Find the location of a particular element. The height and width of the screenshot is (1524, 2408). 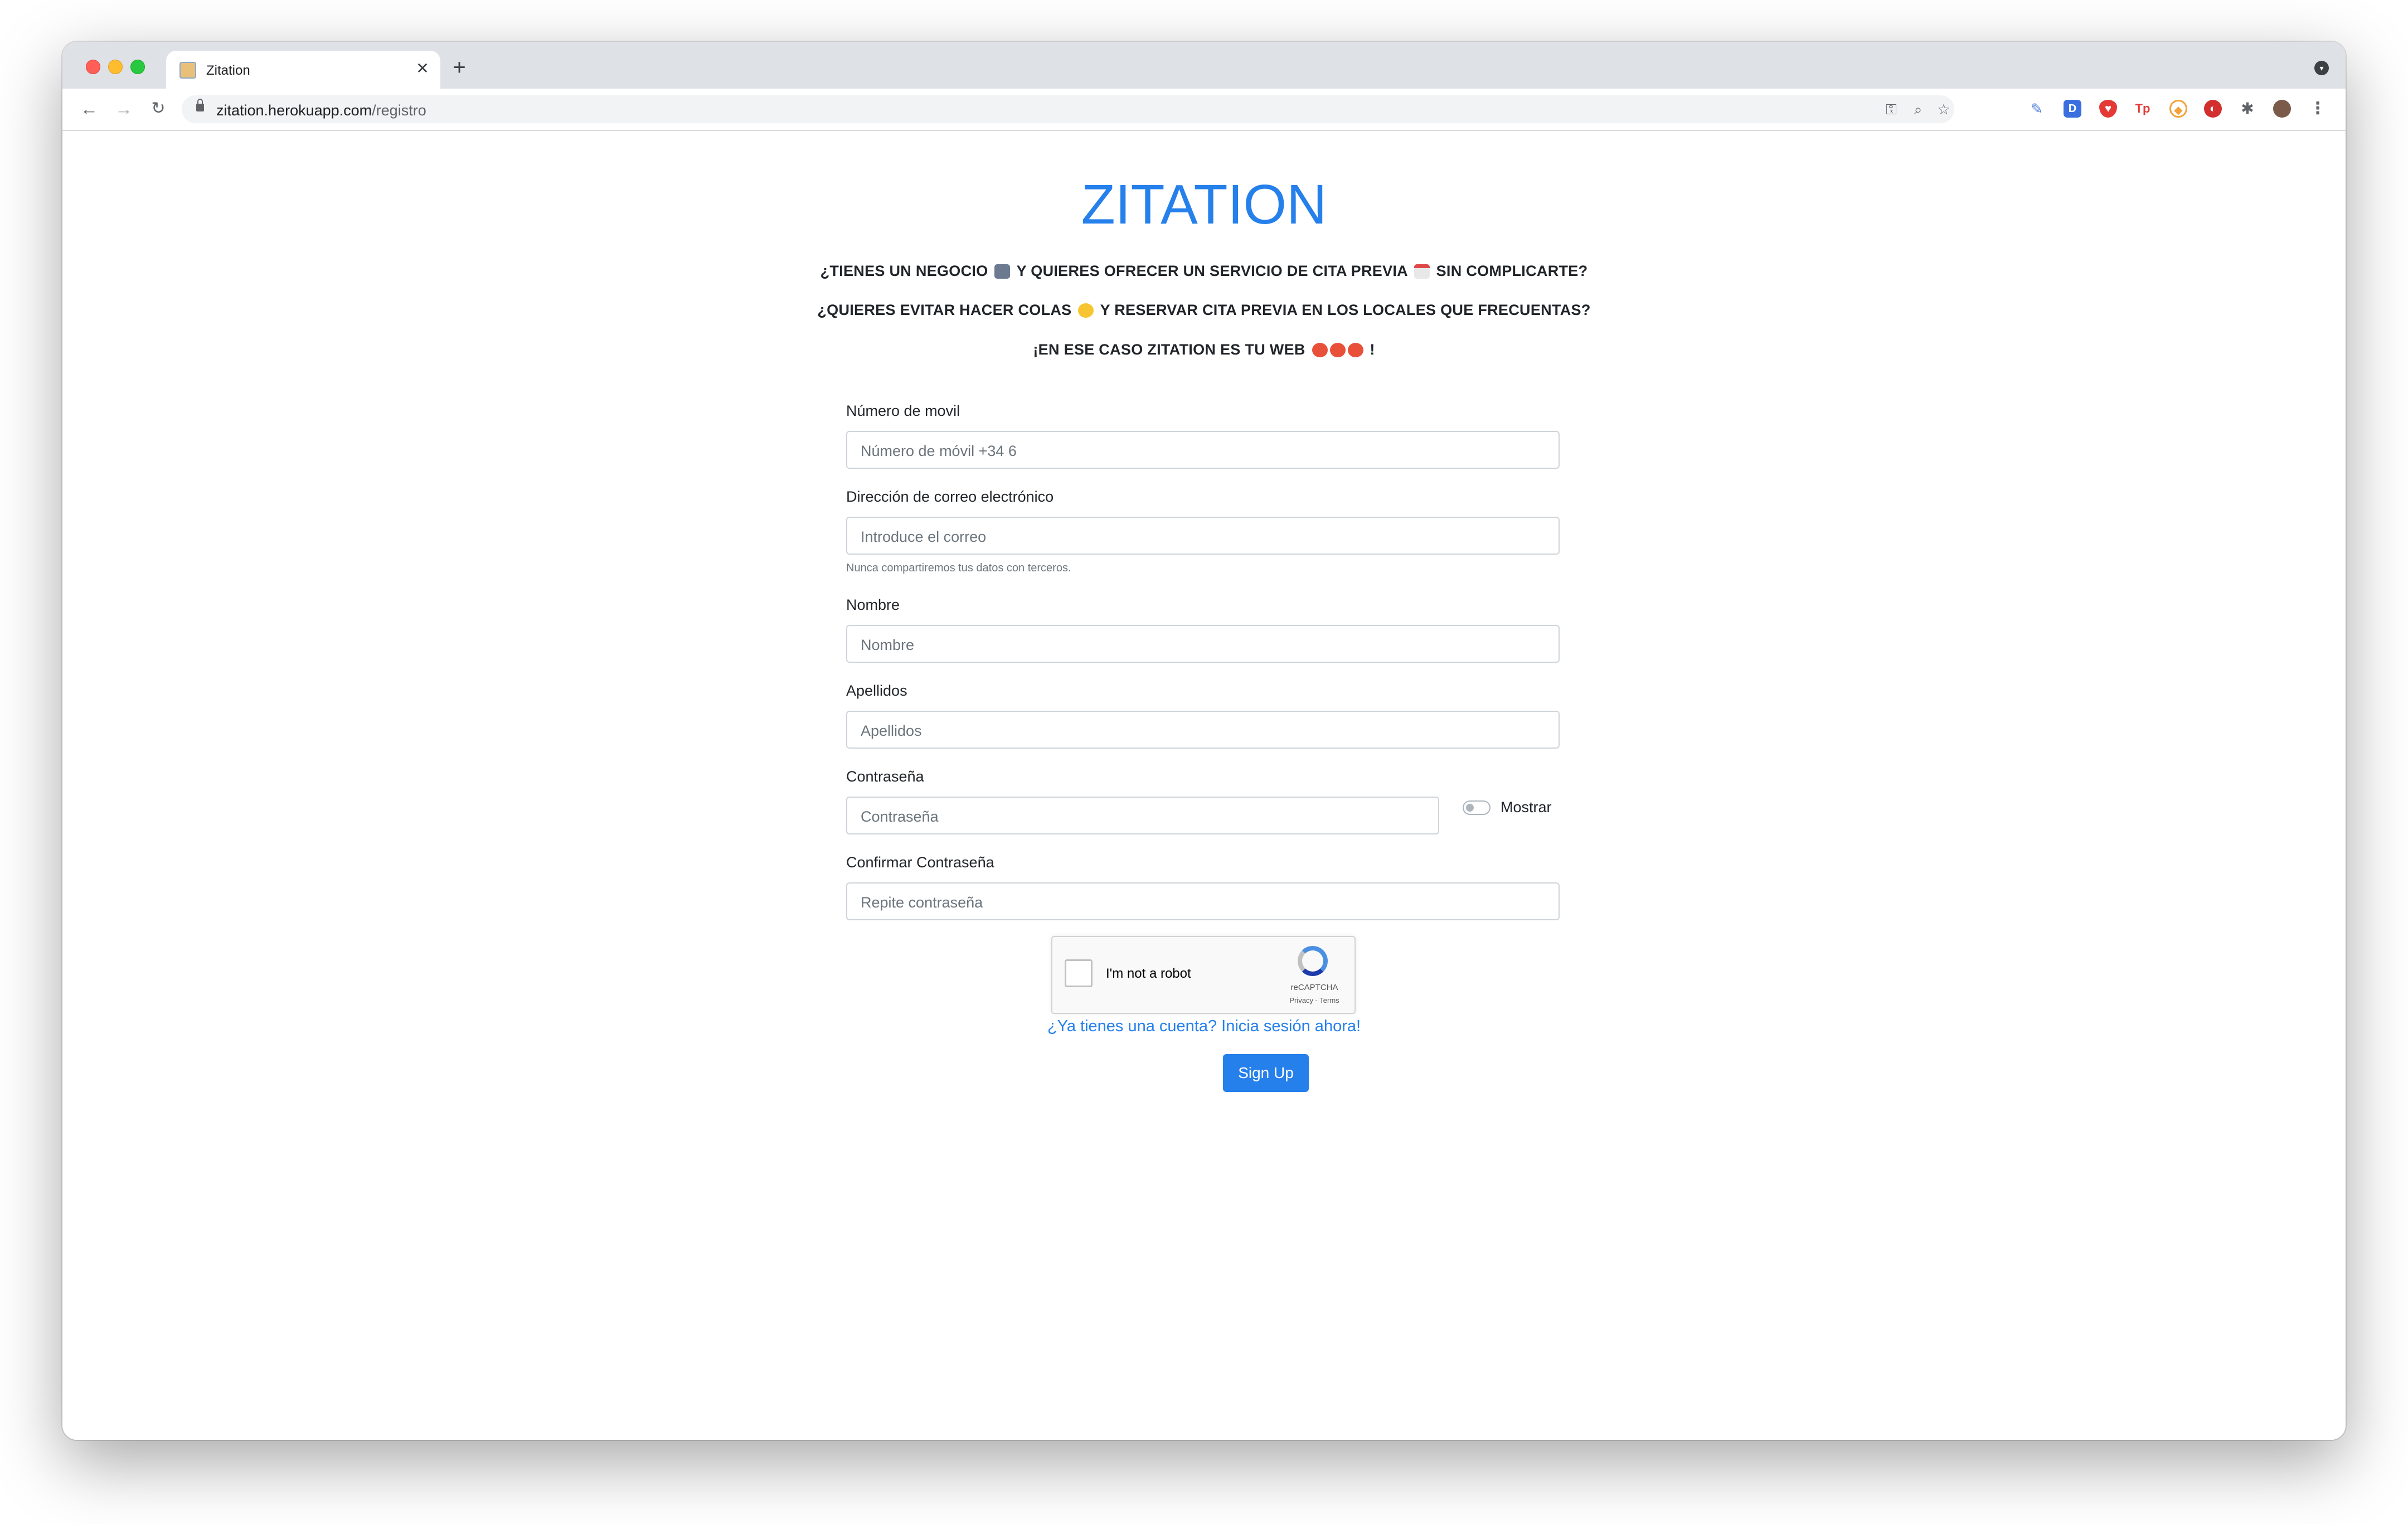

site-logo: ZITATION is located at coordinates (1204, 204).